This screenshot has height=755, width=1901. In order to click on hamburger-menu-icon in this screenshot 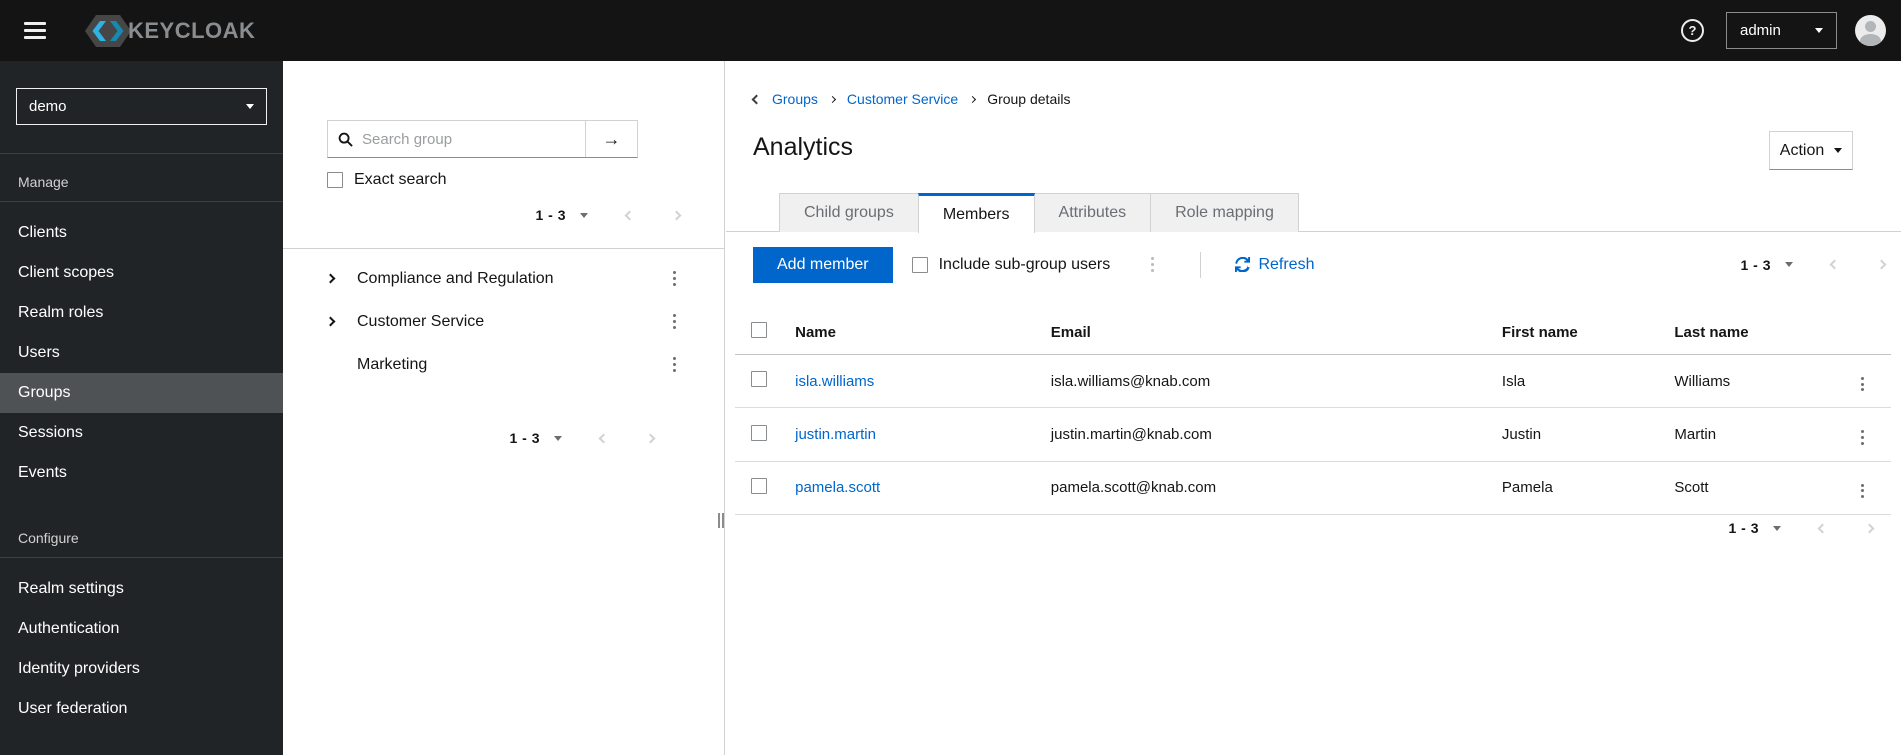, I will do `click(35, 30)`.